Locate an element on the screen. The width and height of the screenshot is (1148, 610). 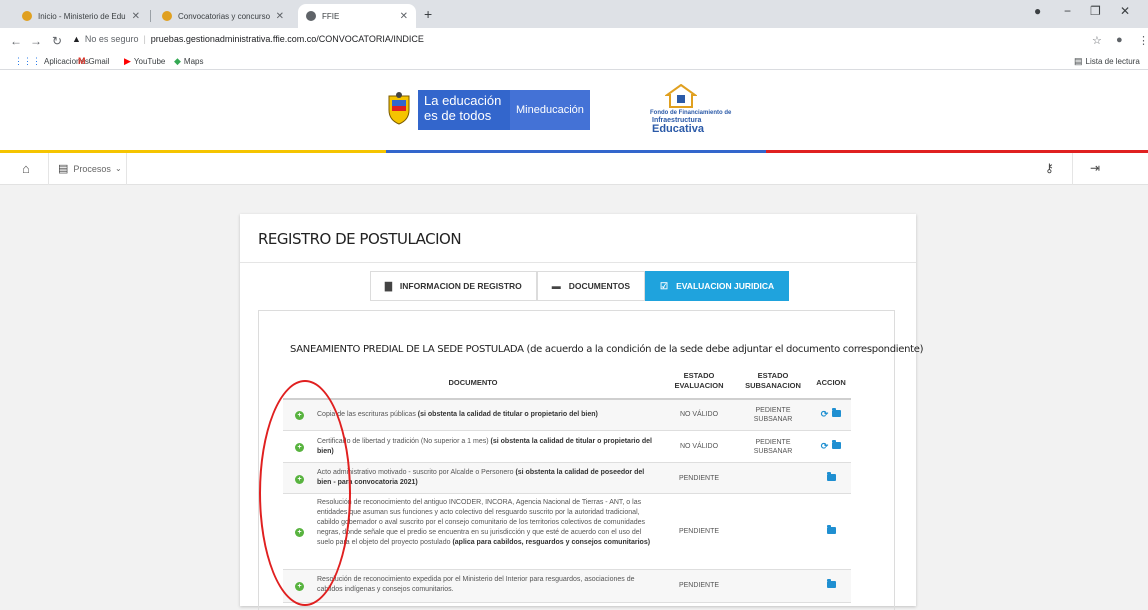
col-label: ESTADO is located at coordinates (773, 375).